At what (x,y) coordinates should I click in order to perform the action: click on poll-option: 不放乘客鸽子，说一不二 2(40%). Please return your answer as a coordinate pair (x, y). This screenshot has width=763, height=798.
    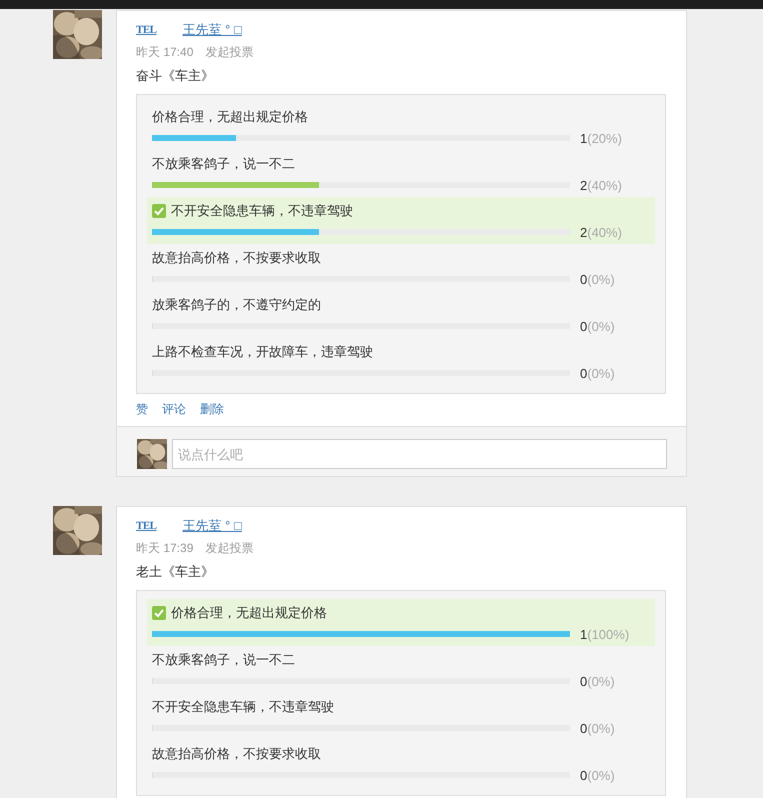
    Looking at the image, I should click on (401, 173).